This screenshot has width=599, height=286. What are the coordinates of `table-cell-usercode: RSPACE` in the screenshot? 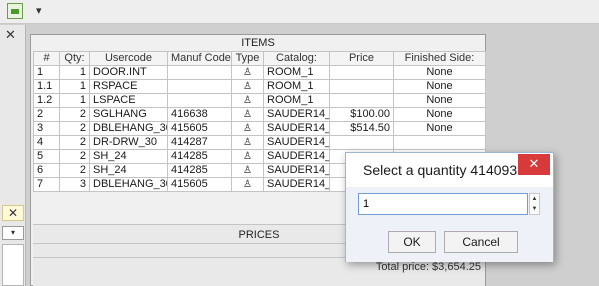 It's located at (128, 86).